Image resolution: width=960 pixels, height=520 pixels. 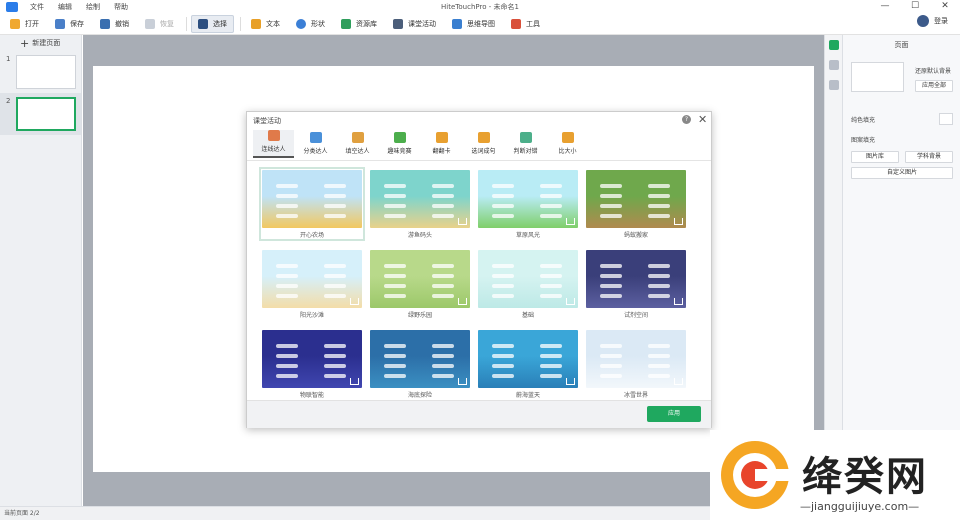 I want to click on tab-classify: 分类达人, so click(x=315, y=144).